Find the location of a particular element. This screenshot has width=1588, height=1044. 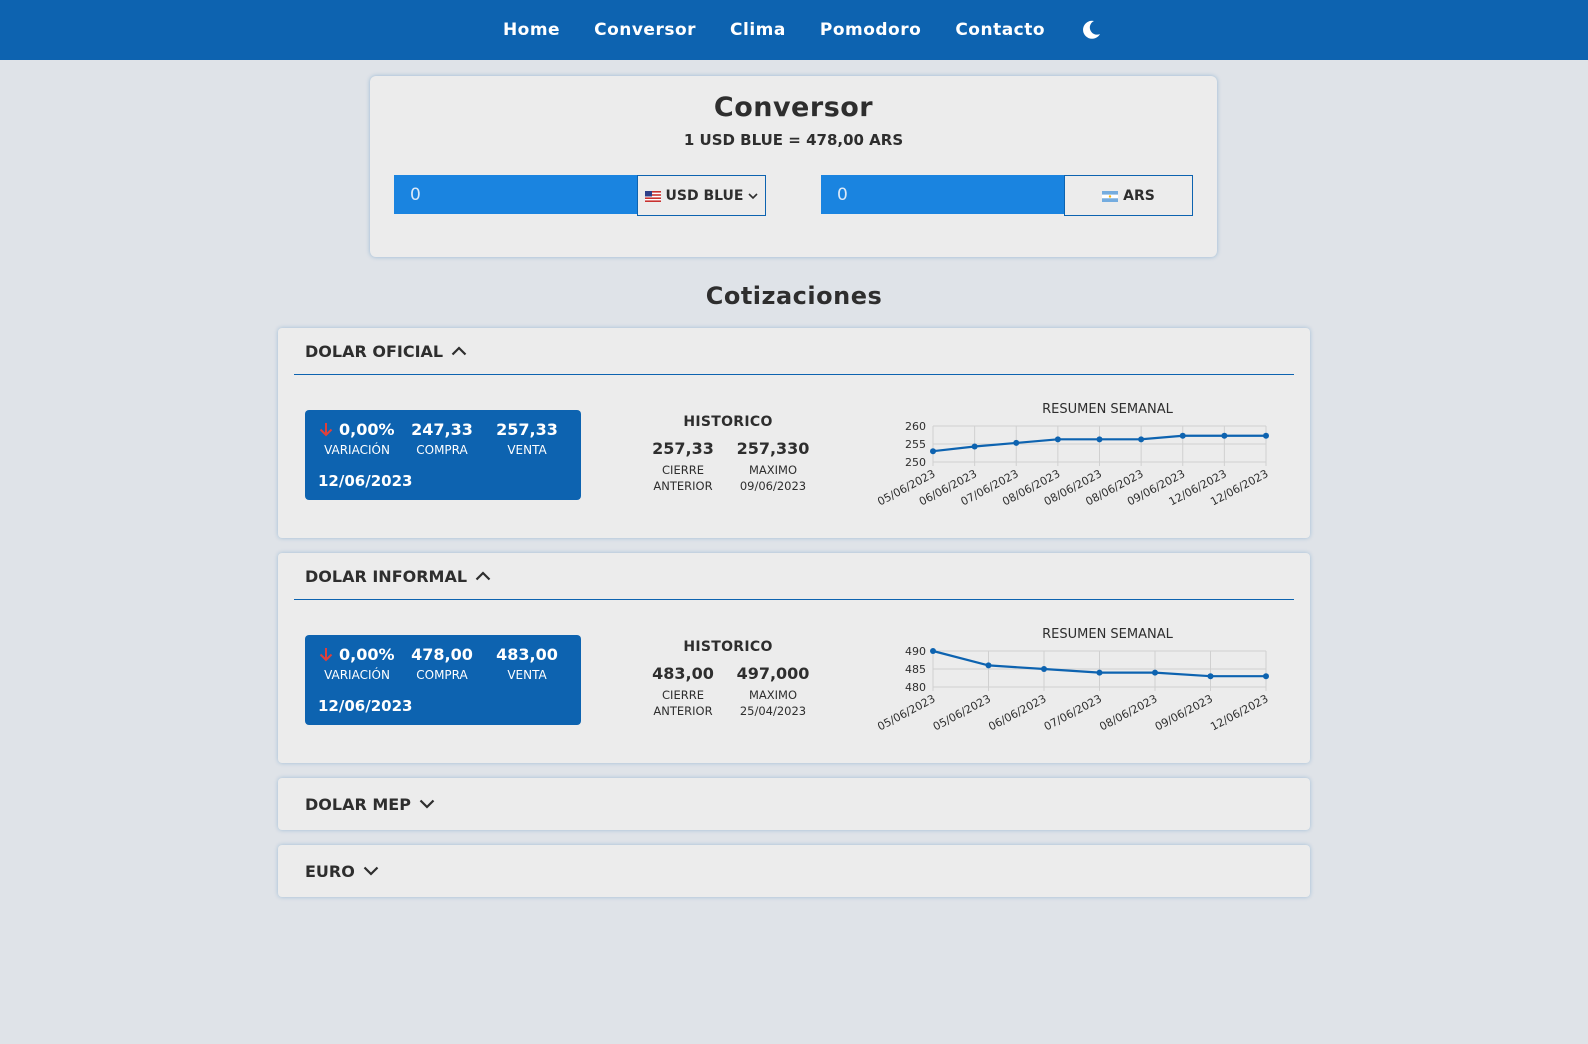

to-currency-label: ARS is located at coordinates (1139, 195).